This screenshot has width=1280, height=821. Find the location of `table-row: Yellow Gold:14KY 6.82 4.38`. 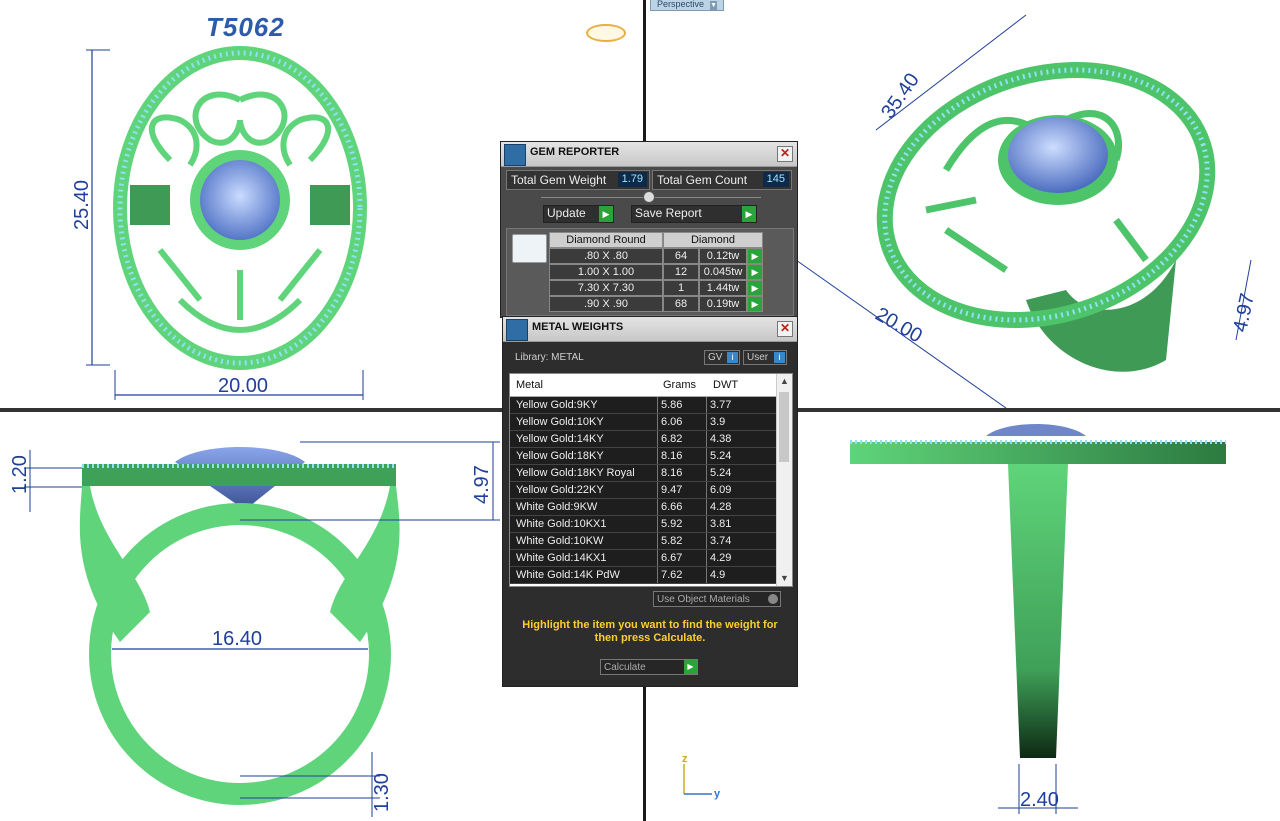

table-row: Yellow Gold:14KY 6.82 4.38 is located at coordinates (643, 439).